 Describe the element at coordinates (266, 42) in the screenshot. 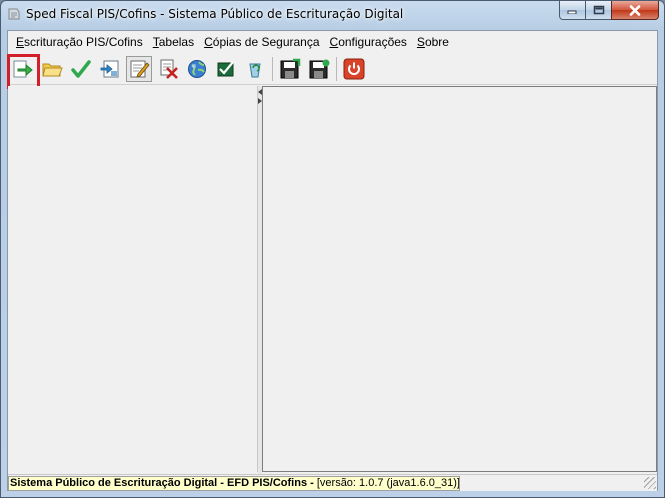

I see `menu-copias-label: ópias de Segurança` at that location.